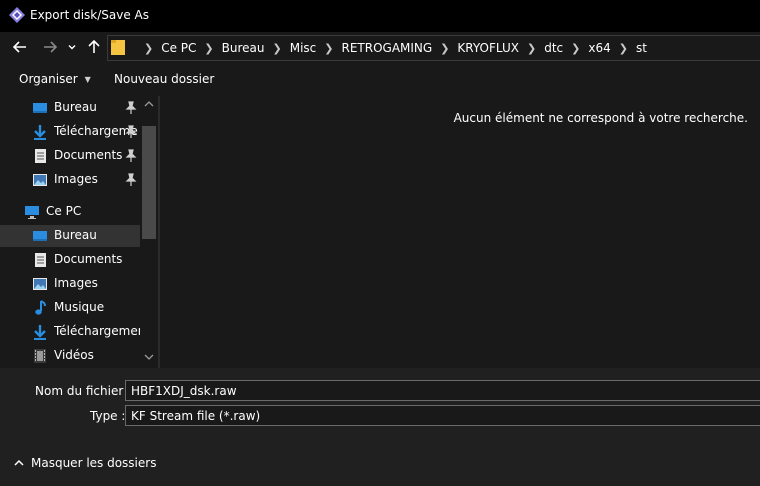 Image resolution: width=760 pixels, height=486 pixels. I want to click on sidebar-item-quick-bureau: Bureau, so click(70, 108).